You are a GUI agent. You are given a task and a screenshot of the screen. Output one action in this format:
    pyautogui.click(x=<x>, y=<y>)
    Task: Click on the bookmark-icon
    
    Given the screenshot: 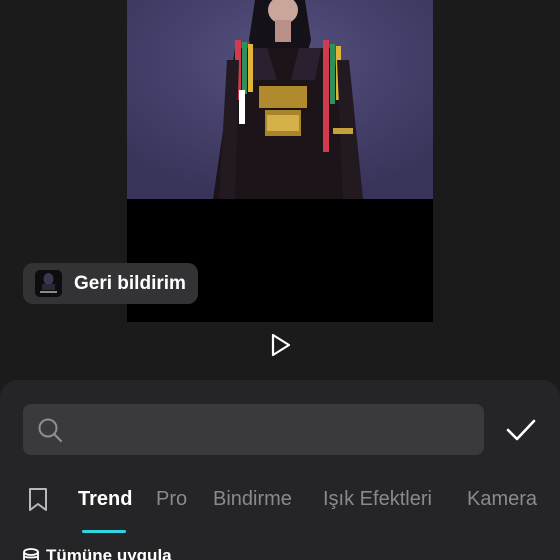 What is the action you would take?
    pyautogui.click(x=38, y=499)
    